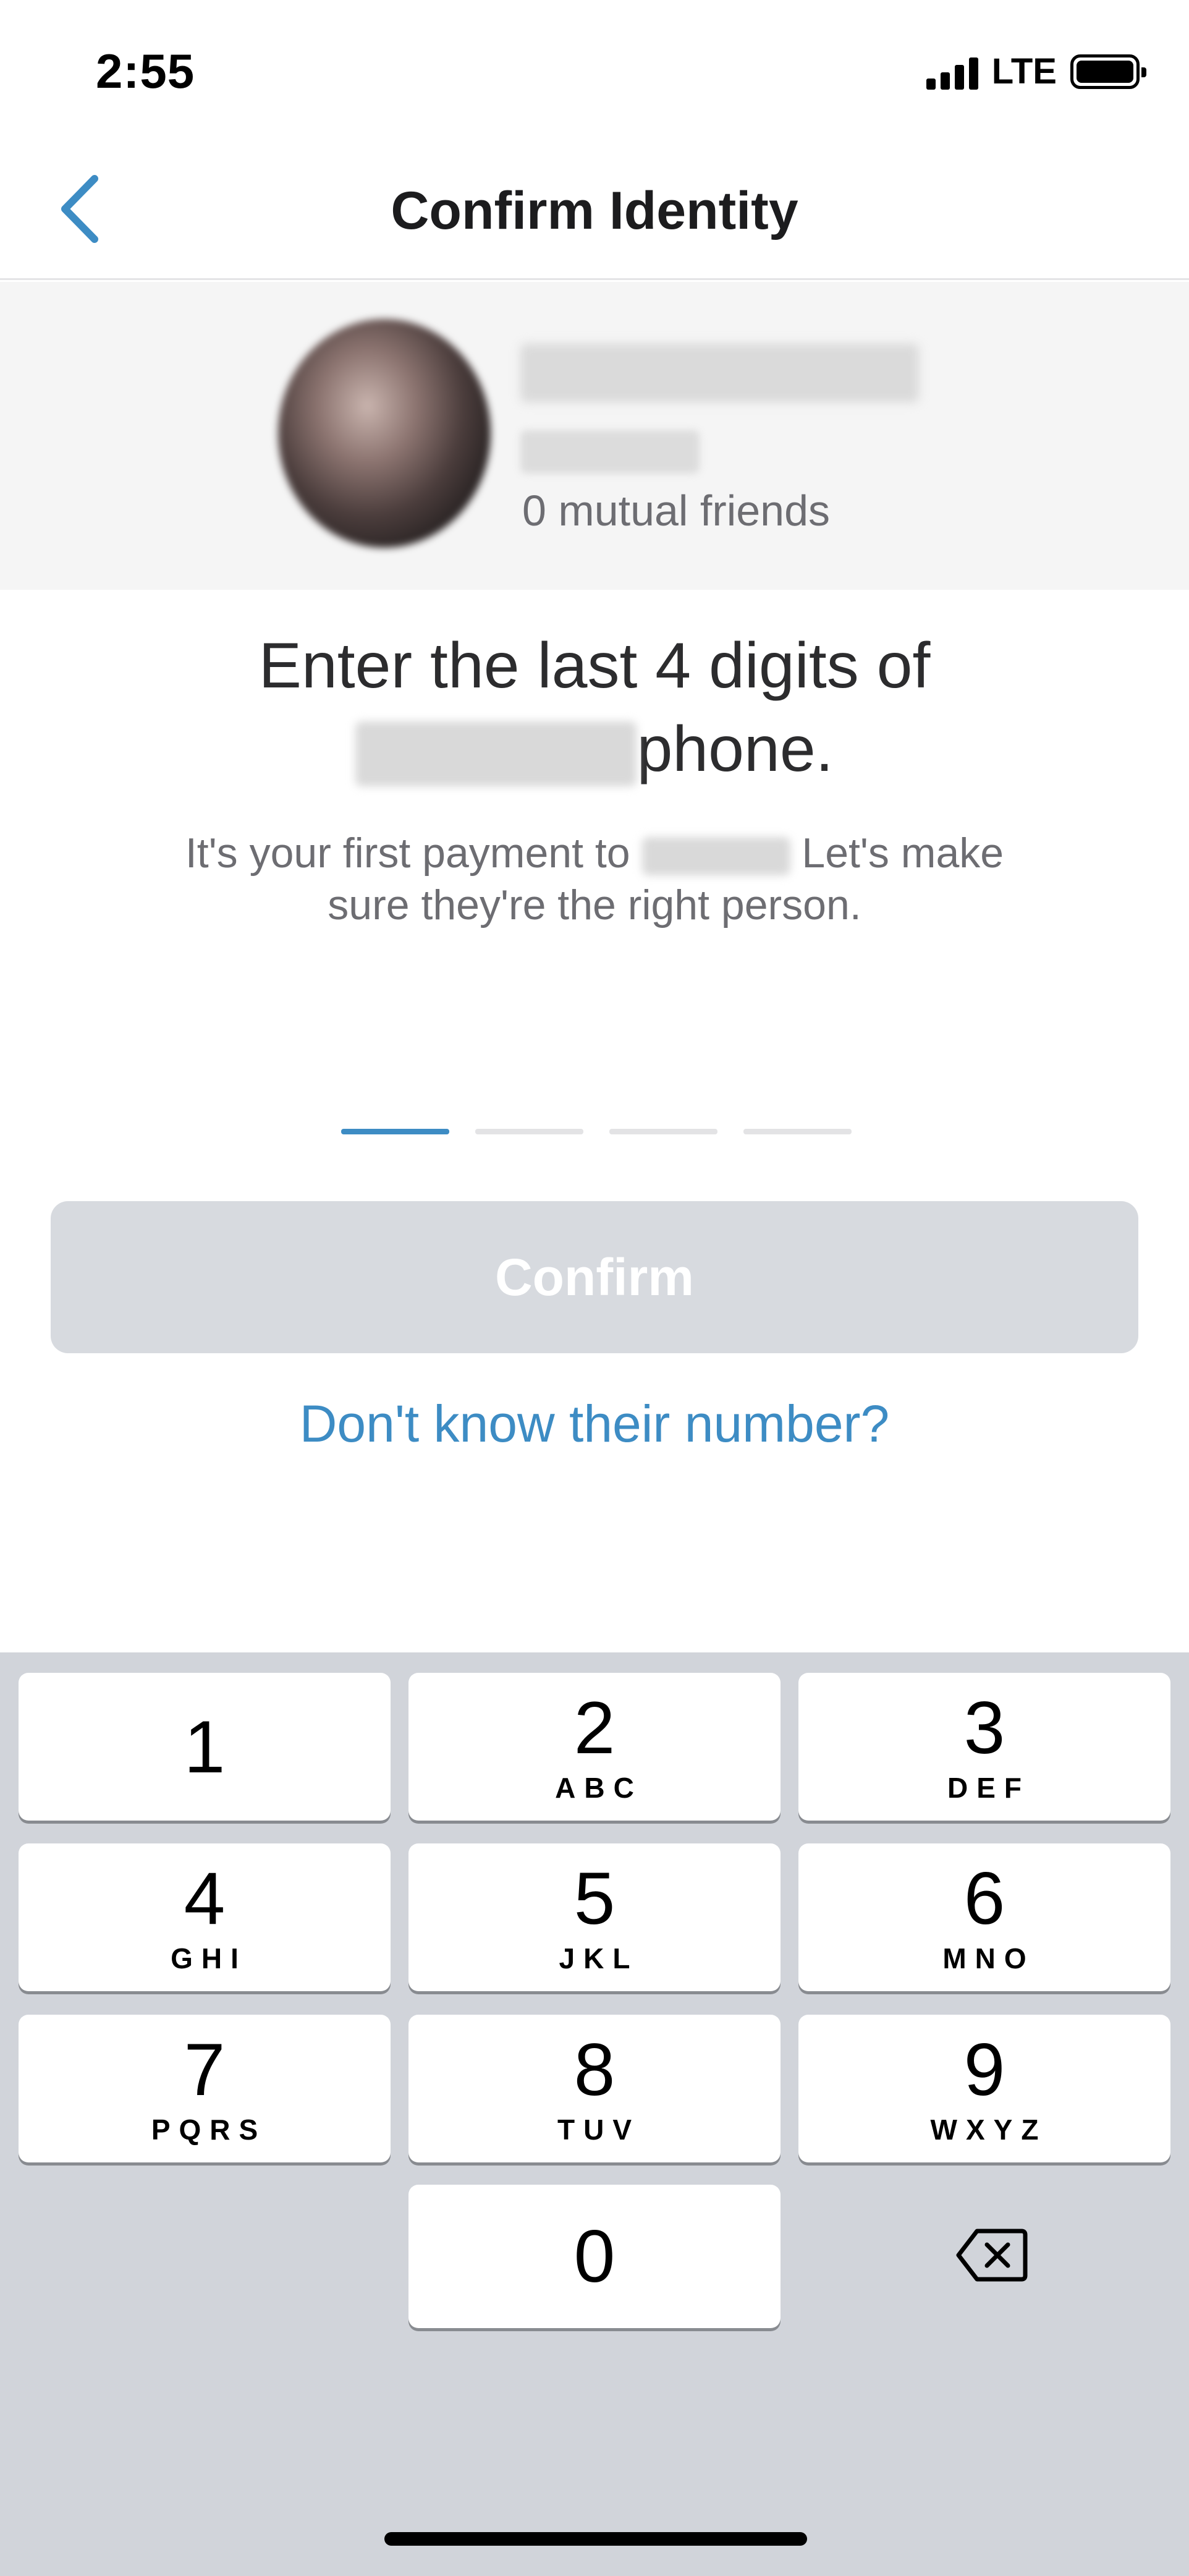 The height and width of the screenshot is (2576, 1189). What do you see at coordinates (719, 373) in the screenshot?
I see `recipient-name-redacted` at bounding box center [719, 373].